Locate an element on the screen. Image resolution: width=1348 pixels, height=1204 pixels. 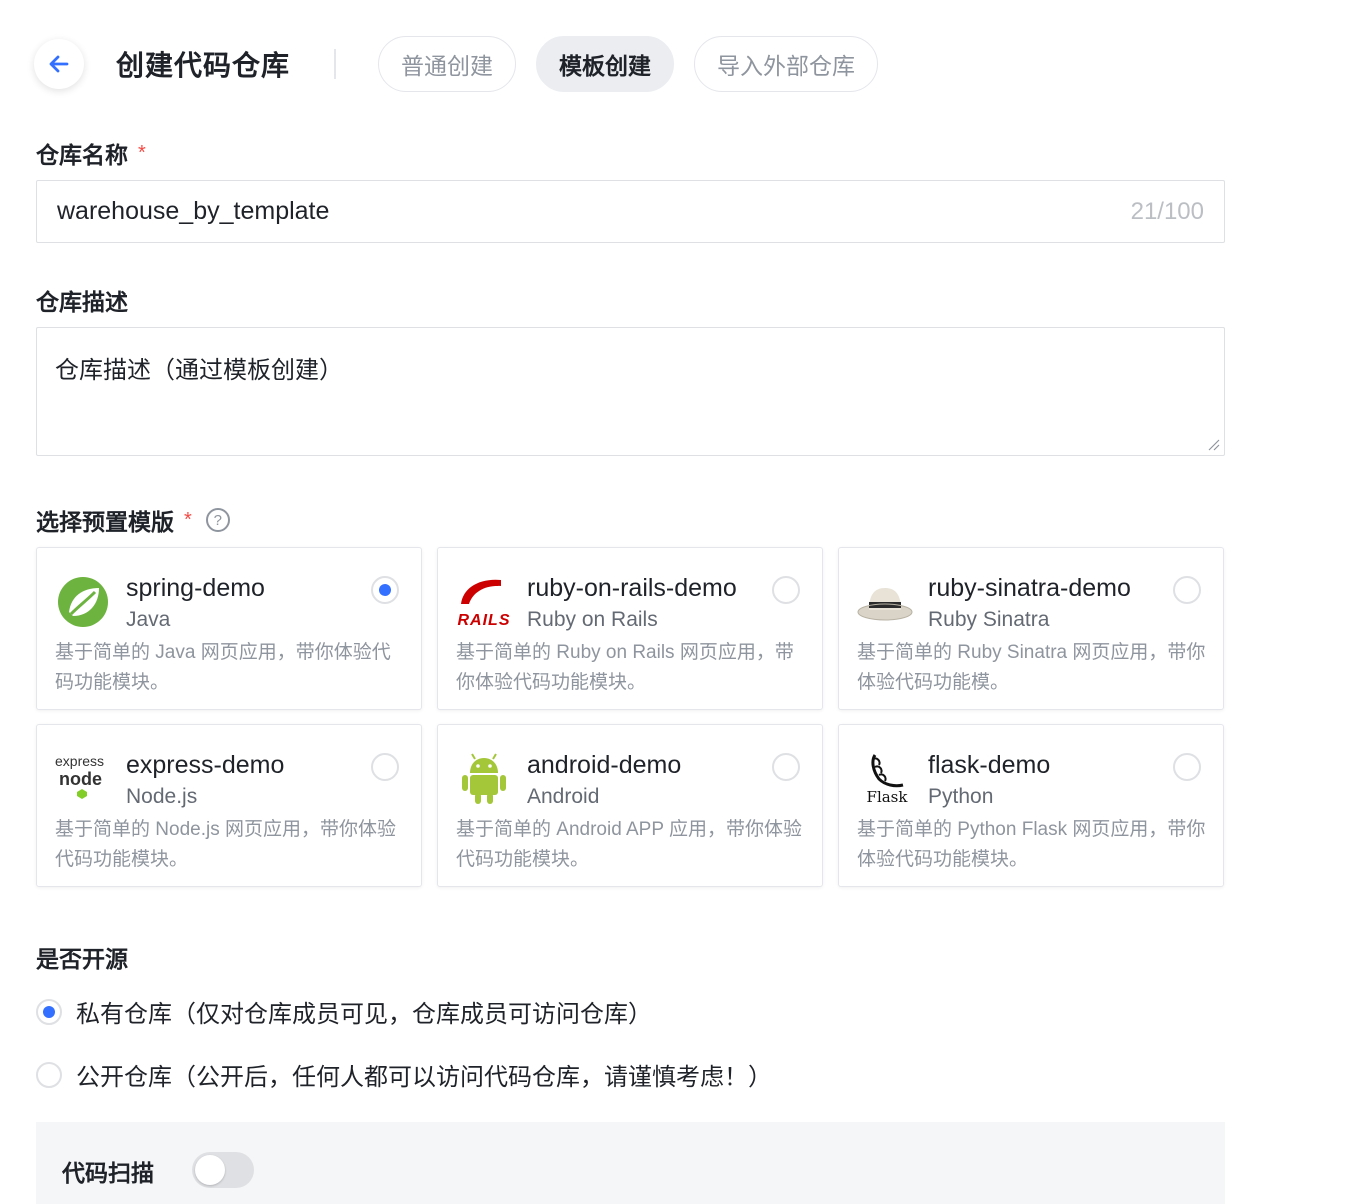
template-lang: Node.js is located at coordinates (162, 796).